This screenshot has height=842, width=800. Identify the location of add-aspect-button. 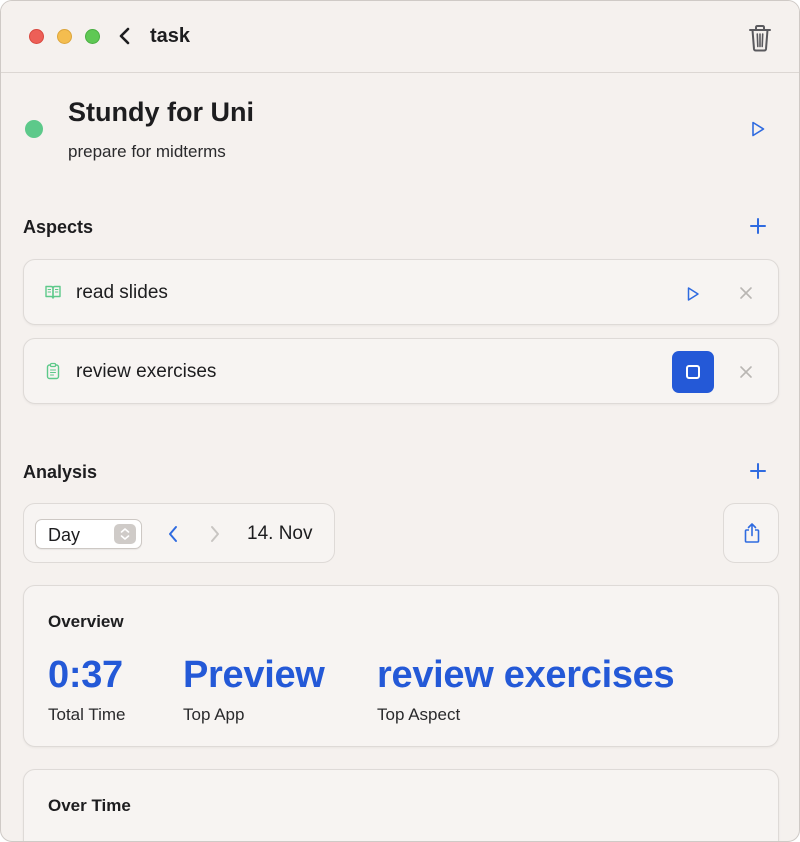
(758, 226).